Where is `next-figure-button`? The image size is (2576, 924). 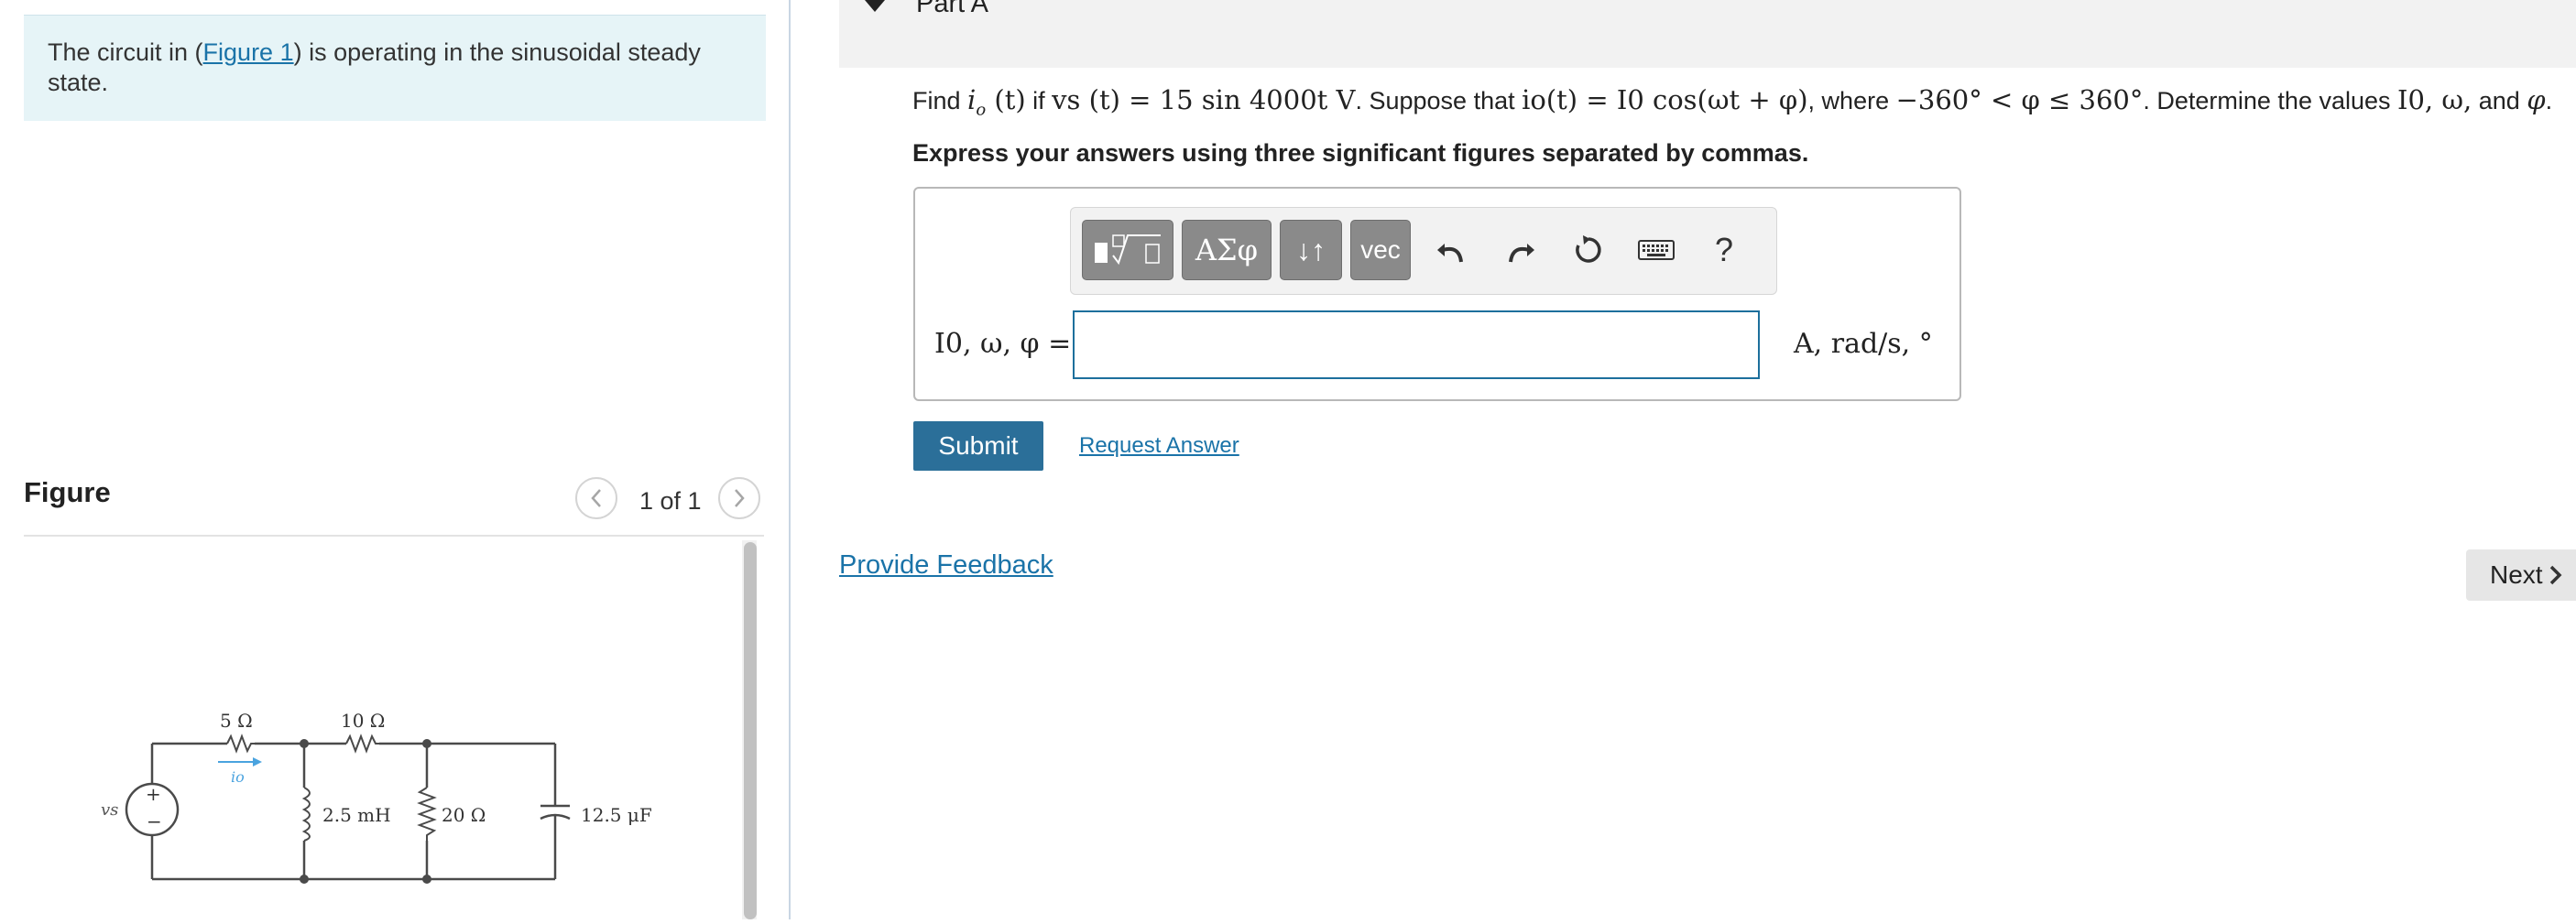
next-figure-button is located at coordinates (739, 498).